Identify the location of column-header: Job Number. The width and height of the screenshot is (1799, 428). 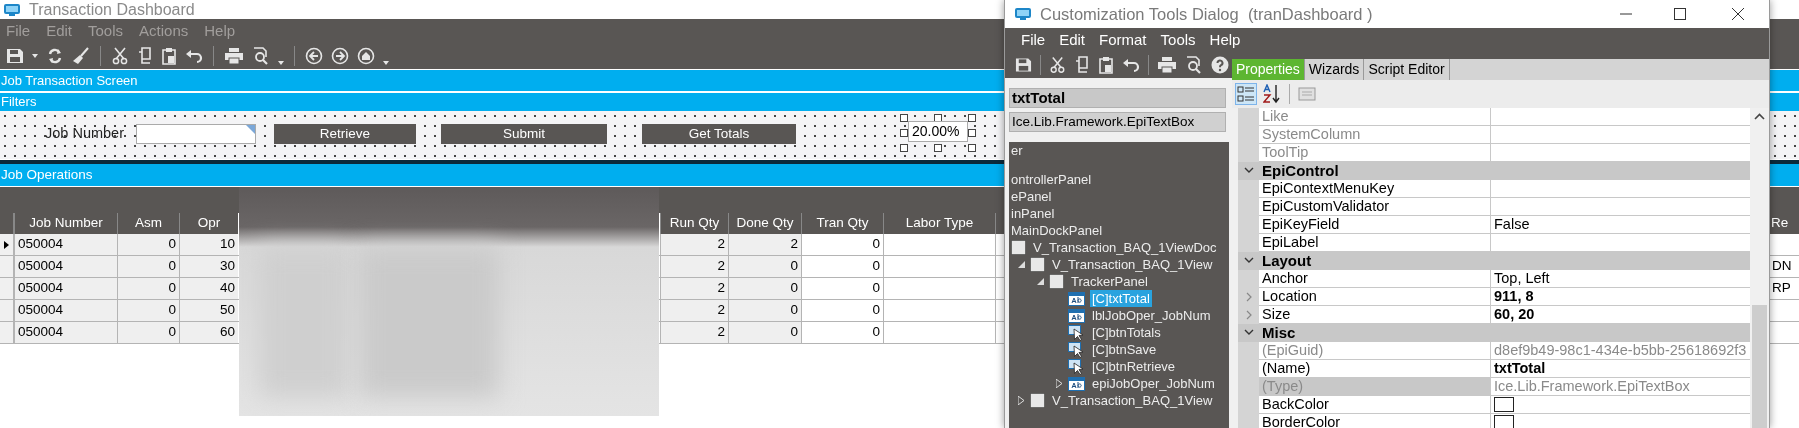
(65, 223).